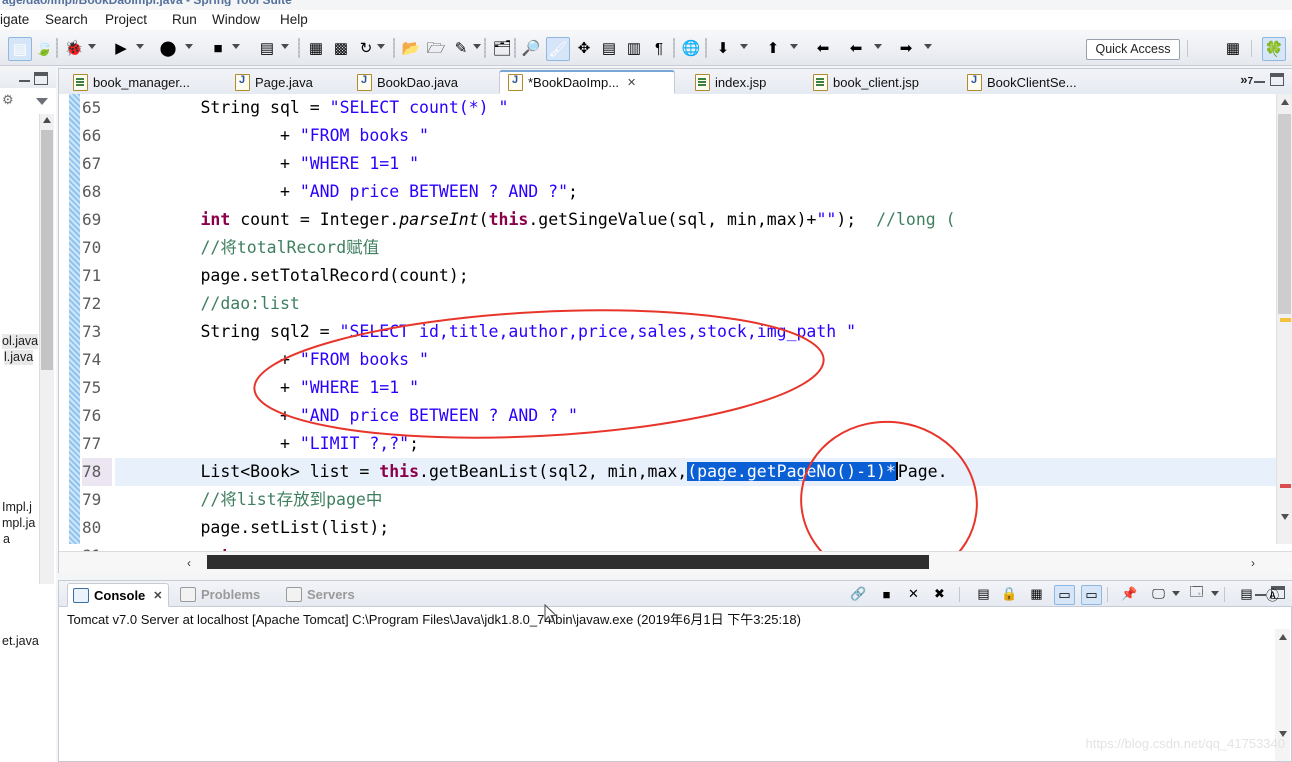 The height and width of the screenshot is (762, 1292). Describe the element at coordinates (1285, 517) in the screenshot. I see `scroll-down-arrow-icon` at that location.